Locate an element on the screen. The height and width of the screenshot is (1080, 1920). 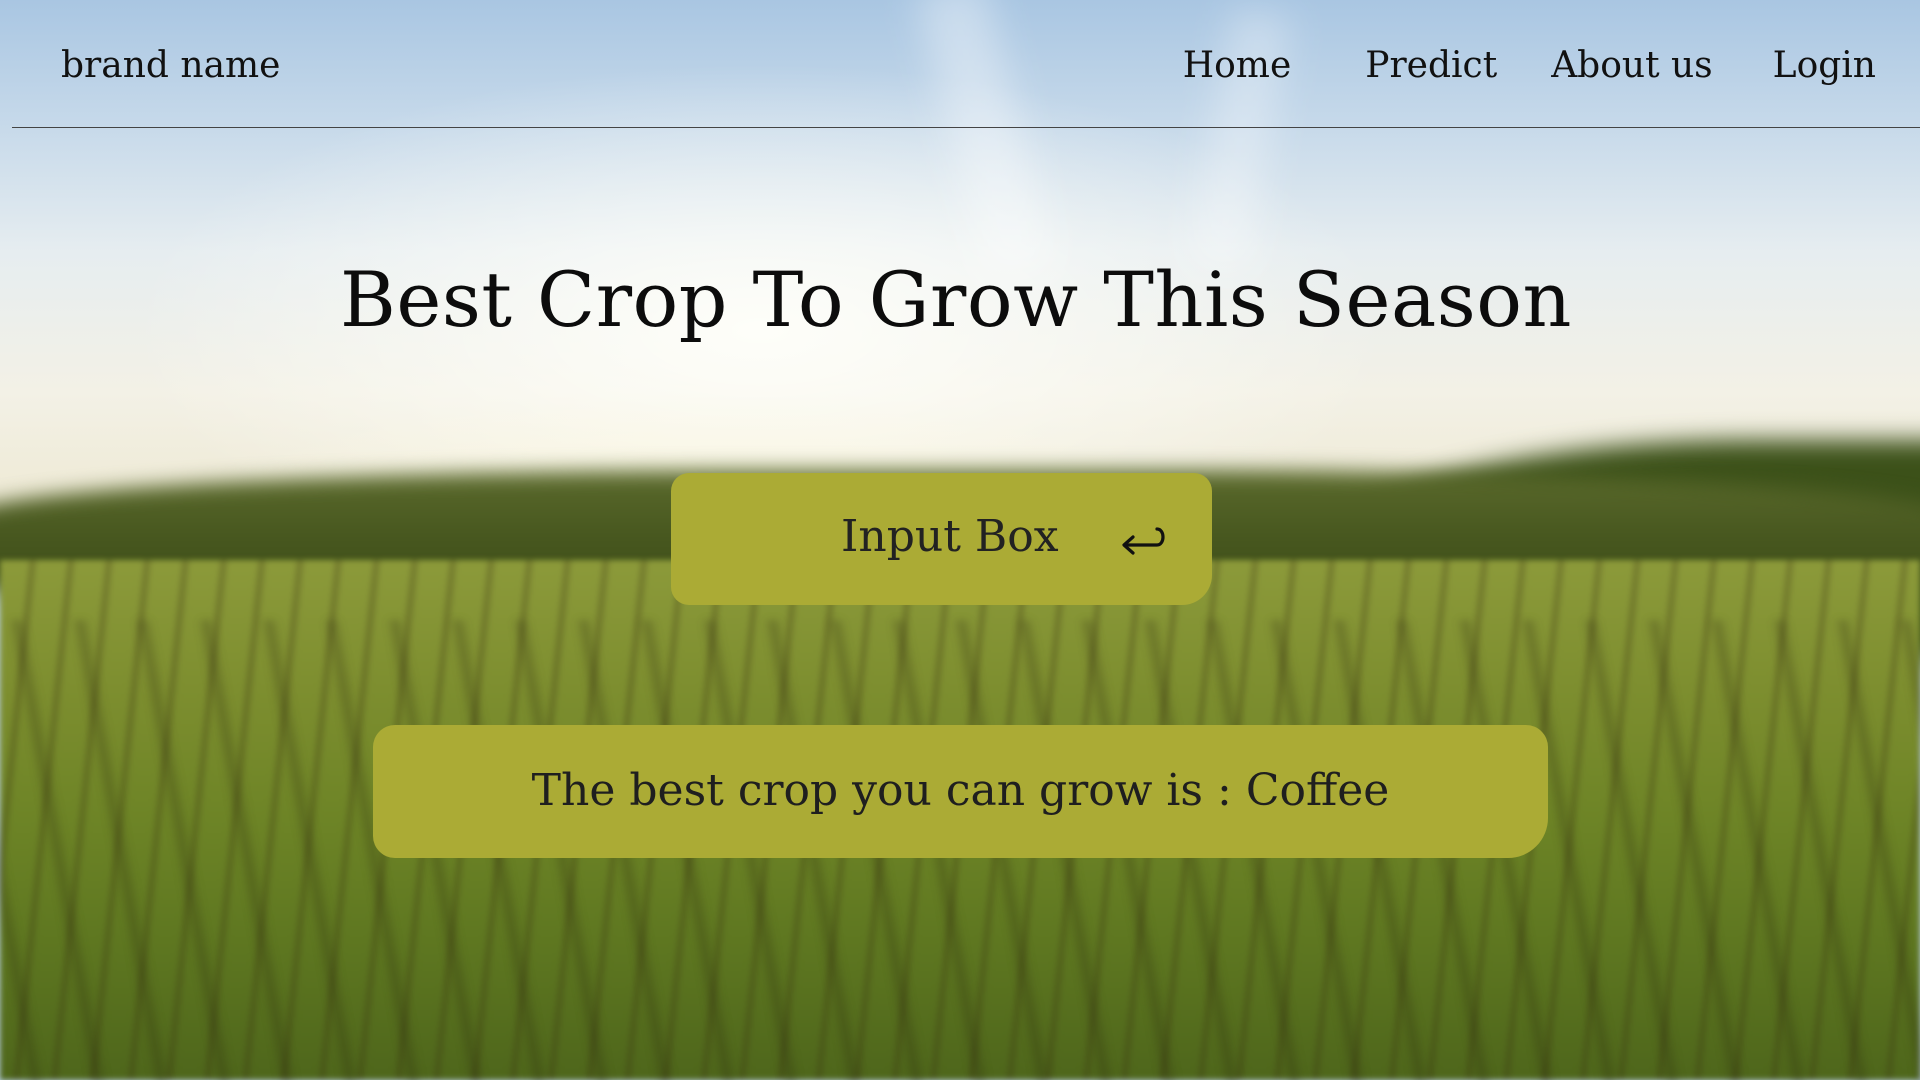
nav-link-predict: Predict is located at coordinates (1431, 66).